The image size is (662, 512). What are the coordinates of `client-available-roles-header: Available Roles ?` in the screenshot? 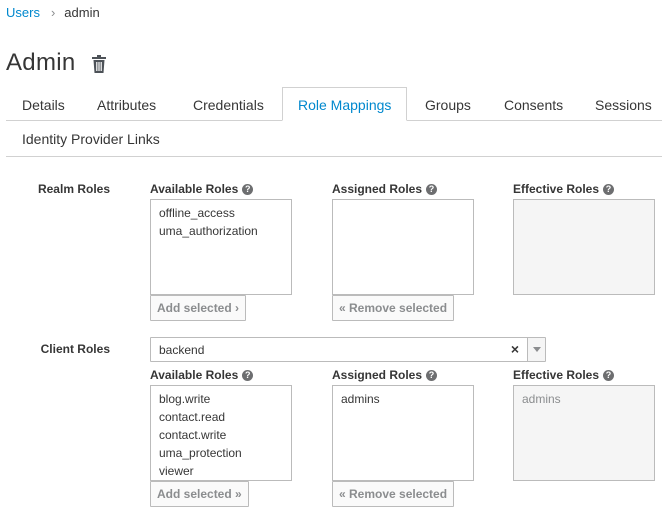 It's located at (202, 375).